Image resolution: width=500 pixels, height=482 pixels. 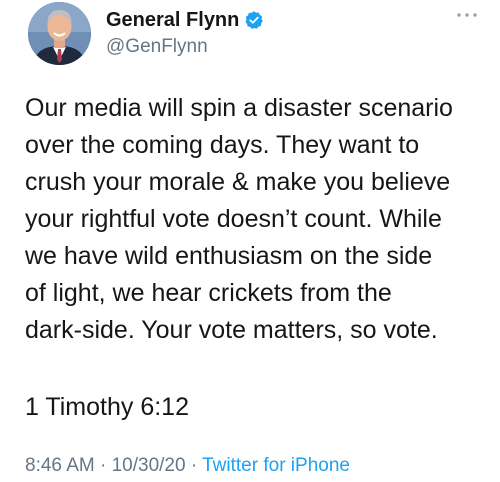 I want to click on author-name-row: General Flynn, so click(x=185, y=20).